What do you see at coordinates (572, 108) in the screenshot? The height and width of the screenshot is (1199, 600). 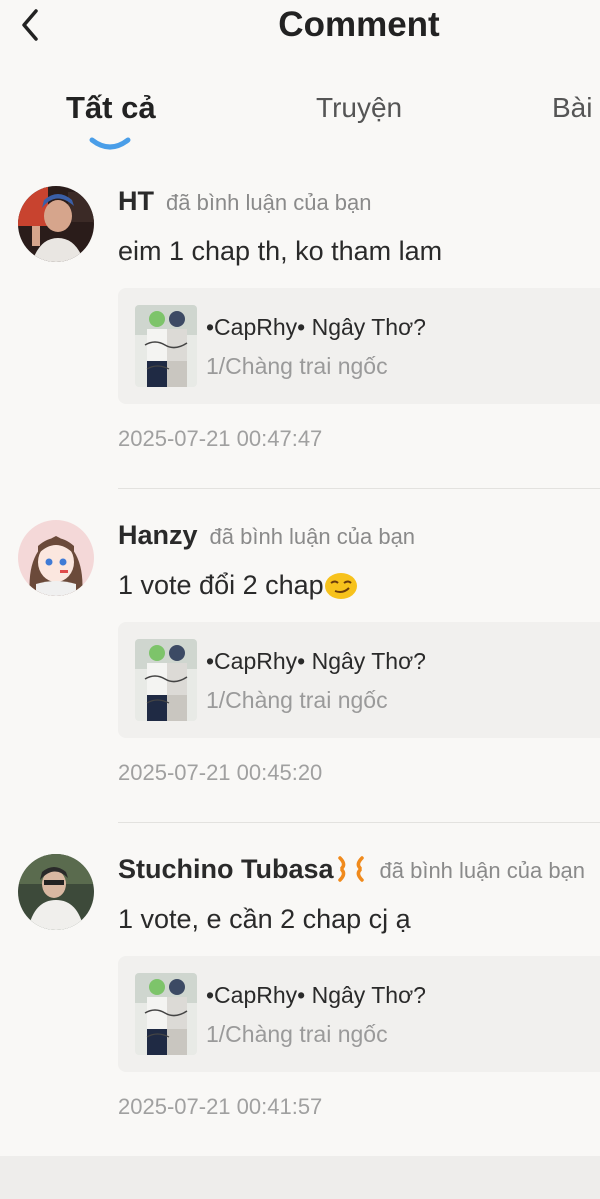 I see `tab-posts: Bài` at bounding box center [572, 108].